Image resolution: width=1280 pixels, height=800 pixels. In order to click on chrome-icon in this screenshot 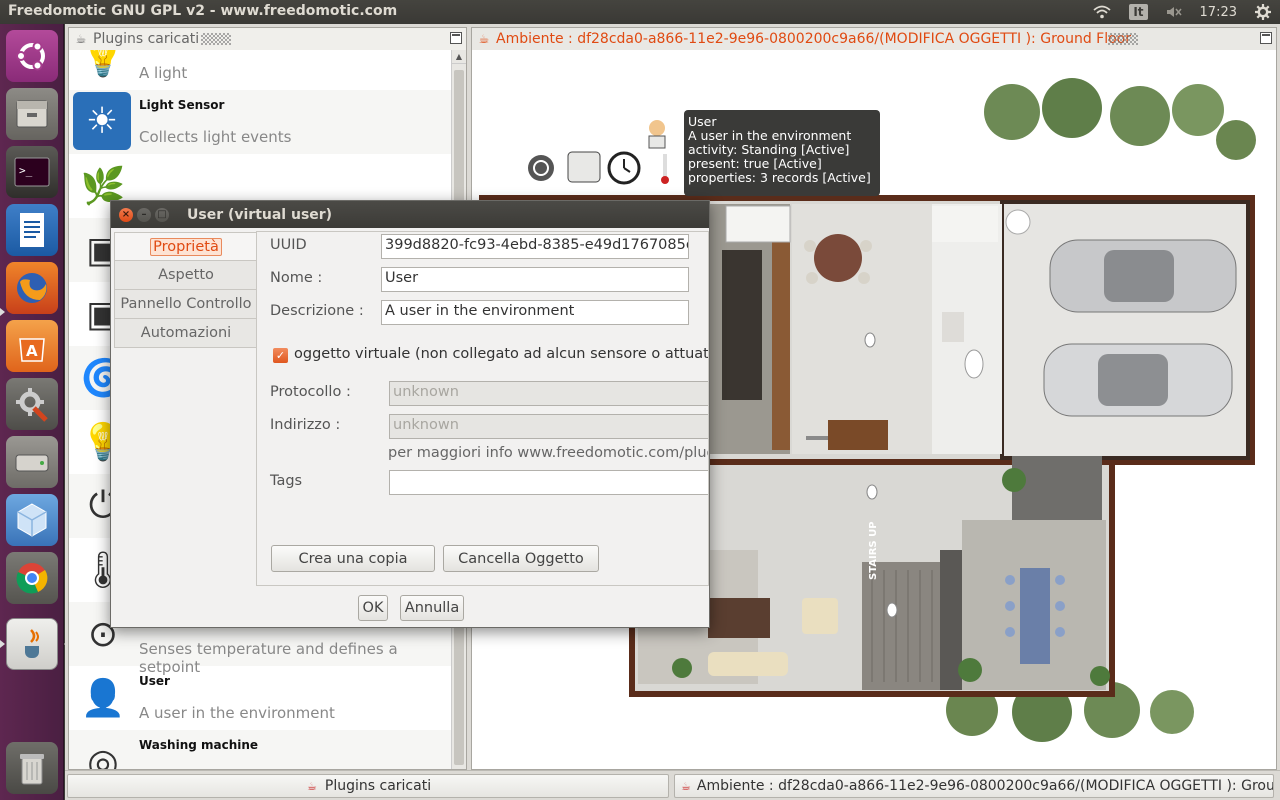, I will do `click(32, 578)`.